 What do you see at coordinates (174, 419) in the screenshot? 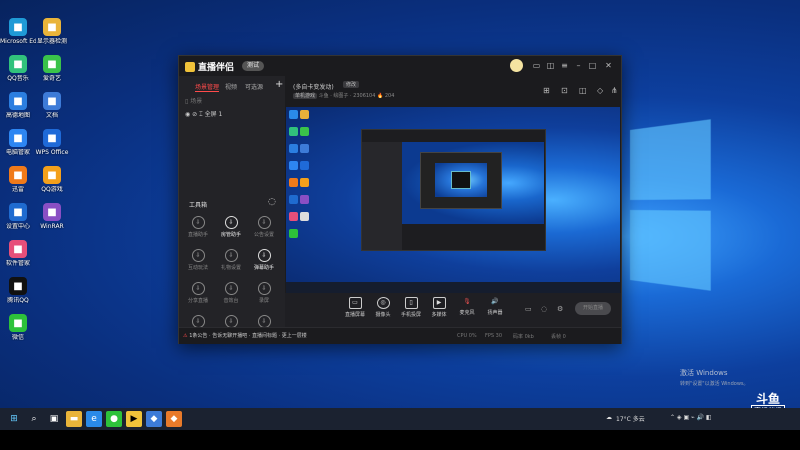
I see `app2-taskbar-icon: ◆` at bounding box center [174, 419].